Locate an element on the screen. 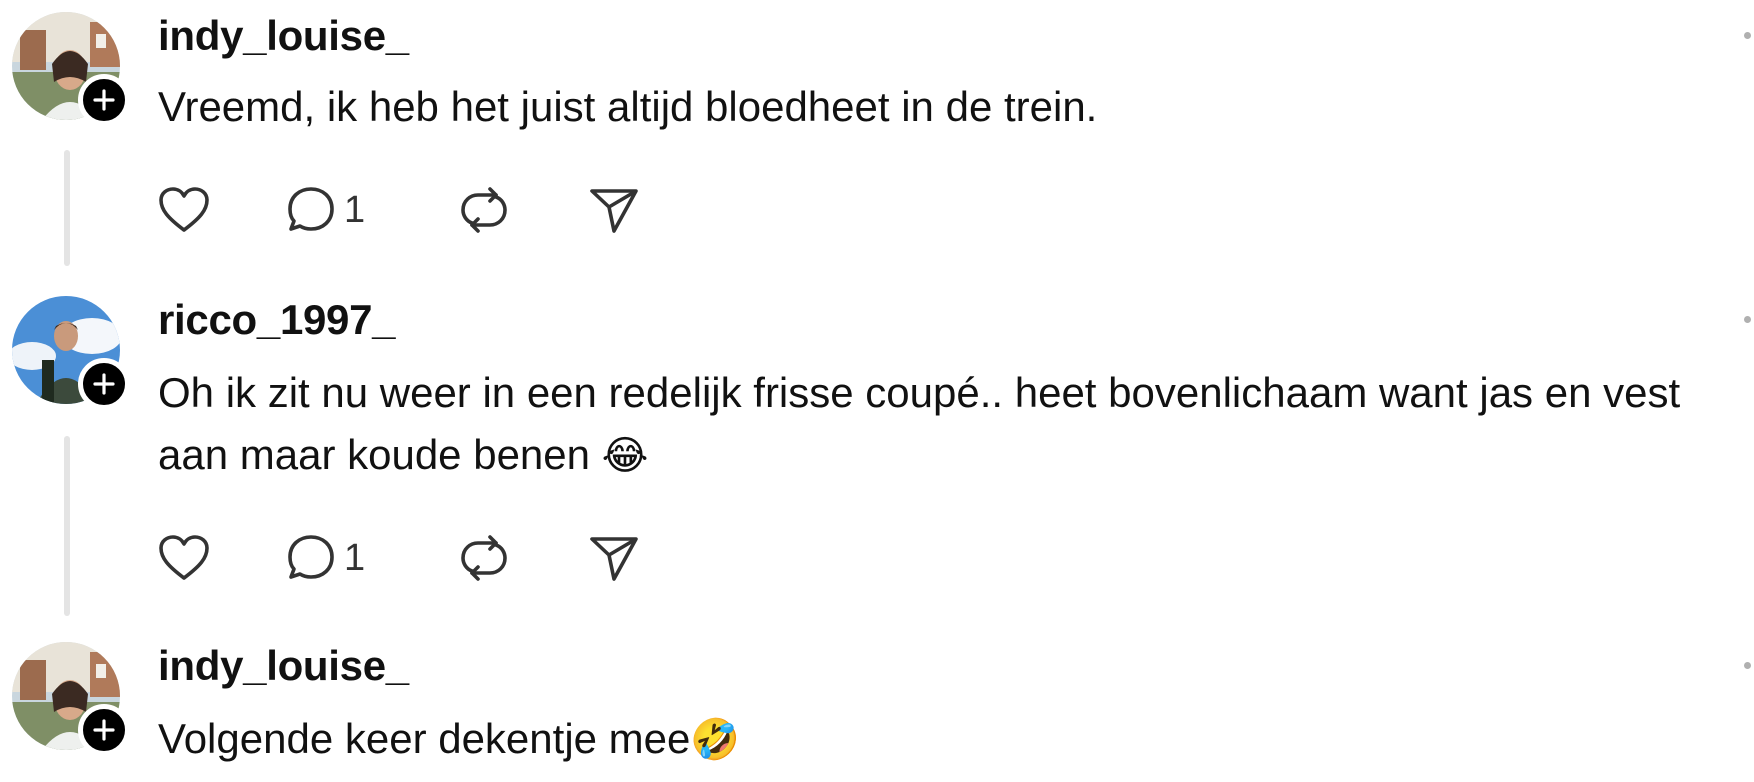 This screenshot has height=782, width=1754. username: ricco_1997_ is located at coordinates (277, 320).